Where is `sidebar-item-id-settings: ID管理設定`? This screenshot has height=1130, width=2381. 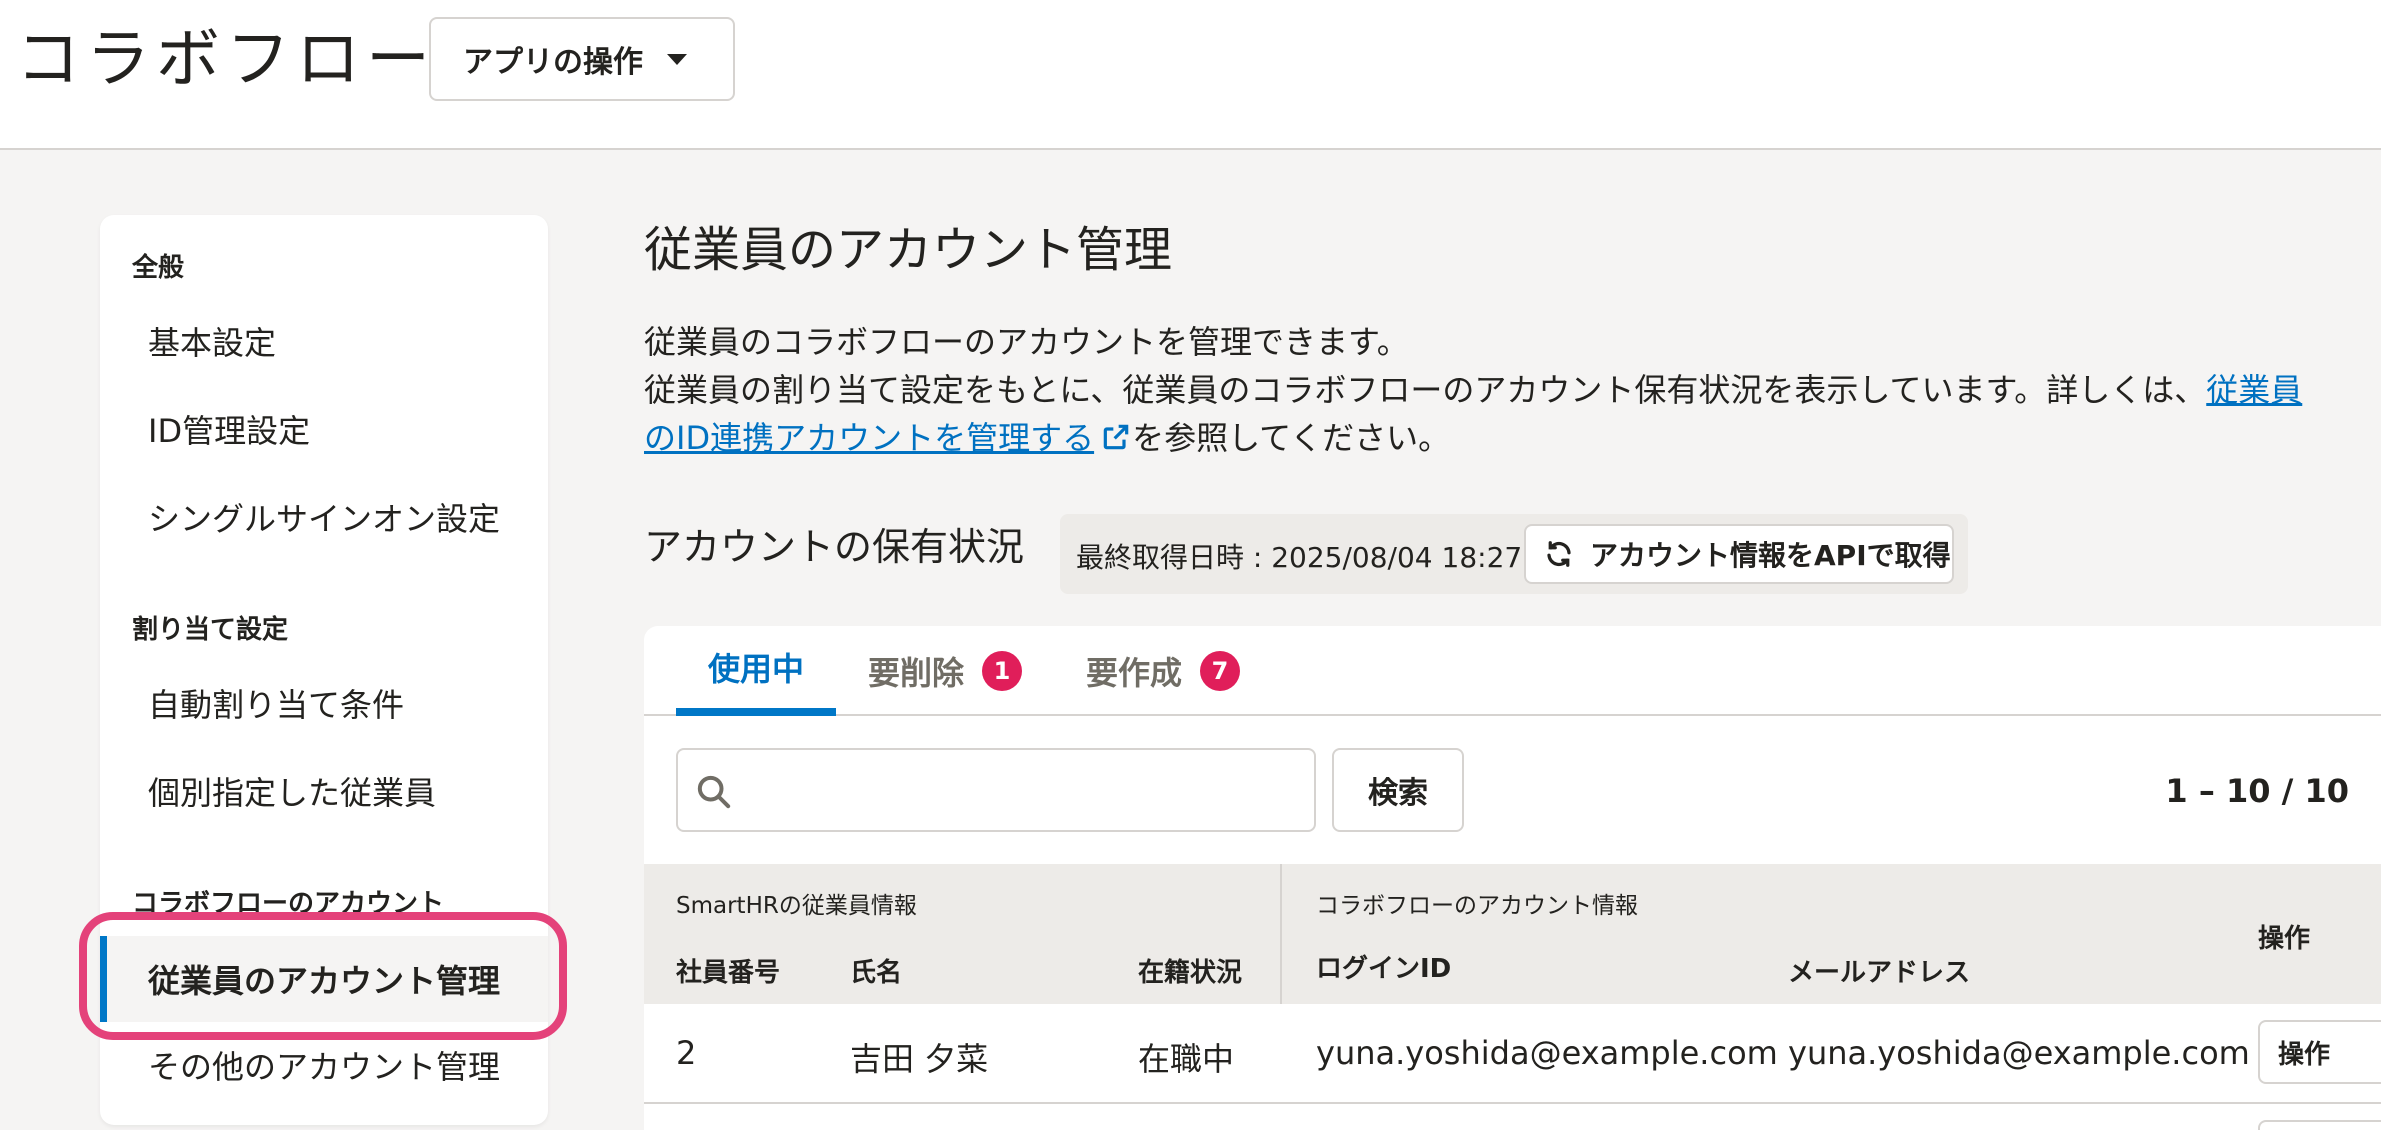
sidebar-item-id-settings: ID管理設定 is located at coordinates (324, 429).